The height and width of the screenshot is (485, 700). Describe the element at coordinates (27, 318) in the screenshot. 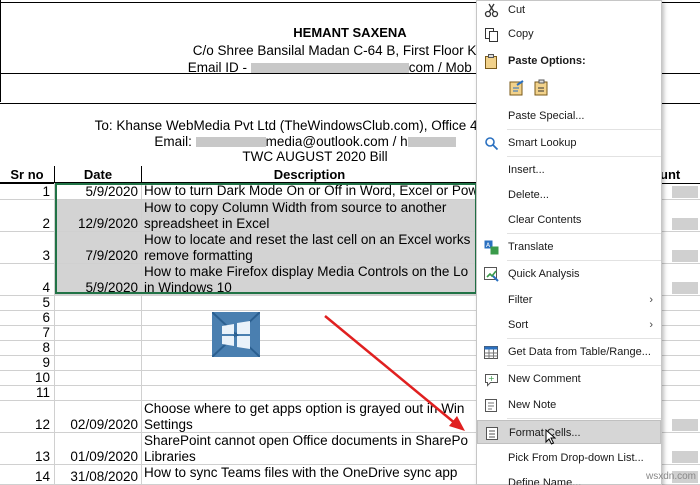

I see `srno-cell: 6` at that location.